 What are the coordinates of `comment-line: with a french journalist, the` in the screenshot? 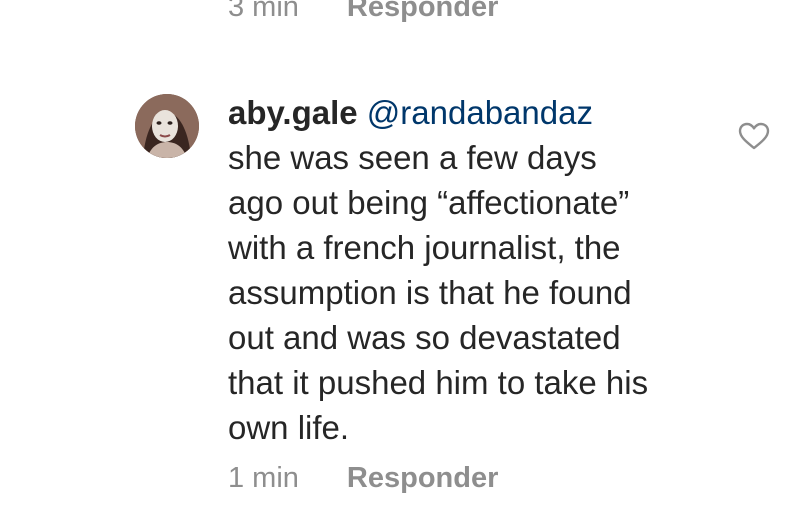 It's located at (424, 247).